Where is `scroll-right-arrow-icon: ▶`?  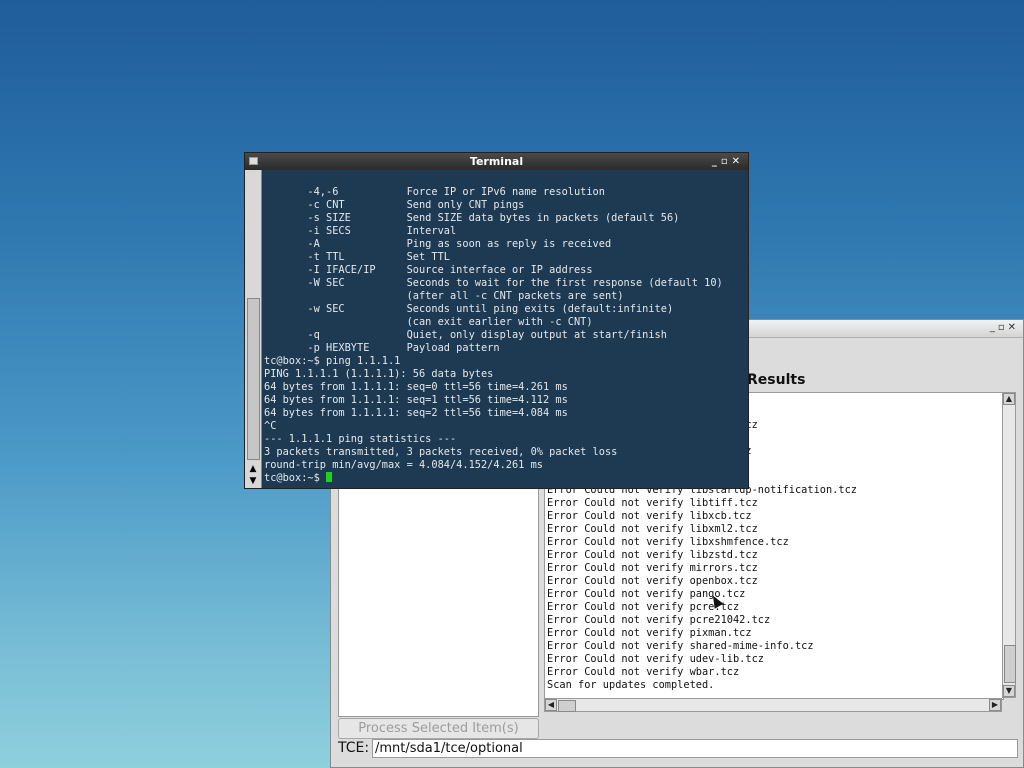
scroll-right-arrow-icon: ▶ is located at coordinates (995, 705).